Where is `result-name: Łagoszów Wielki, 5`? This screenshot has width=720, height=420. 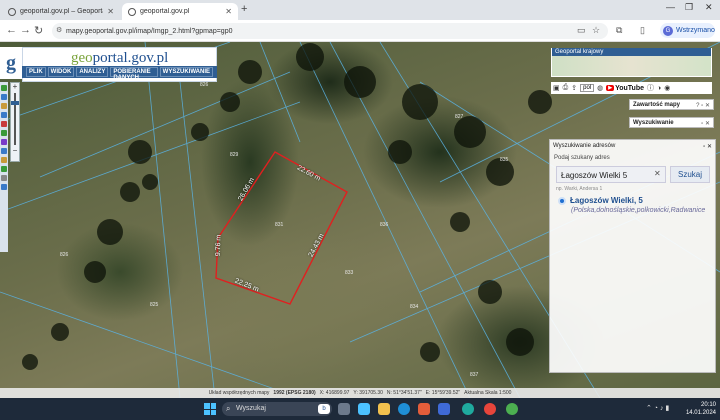 result-name: Łagoszów Wielki, 5 is located at coordinates (606, 200).